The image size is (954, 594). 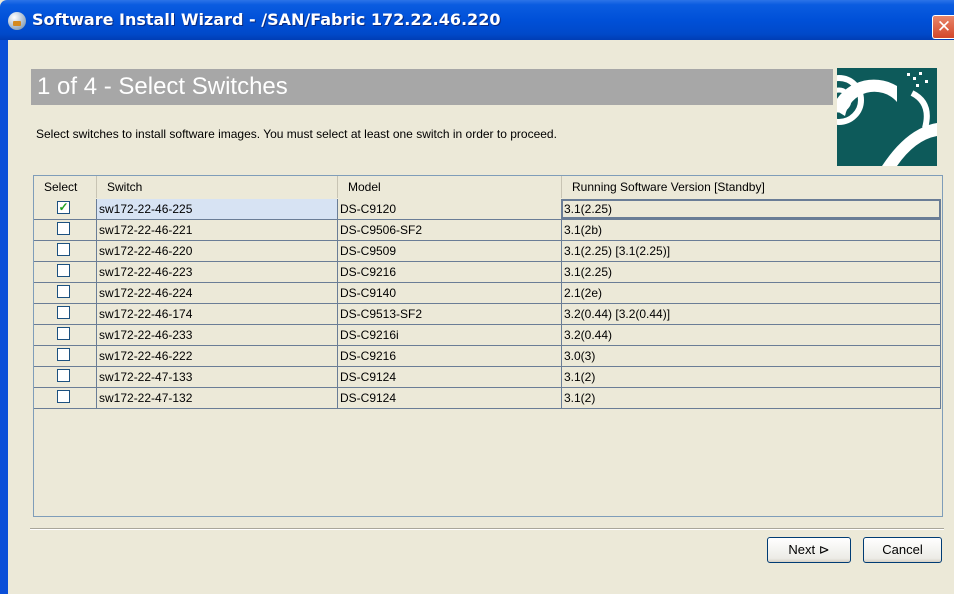 I want to click on footer-divider, so click(x=487, y=529).